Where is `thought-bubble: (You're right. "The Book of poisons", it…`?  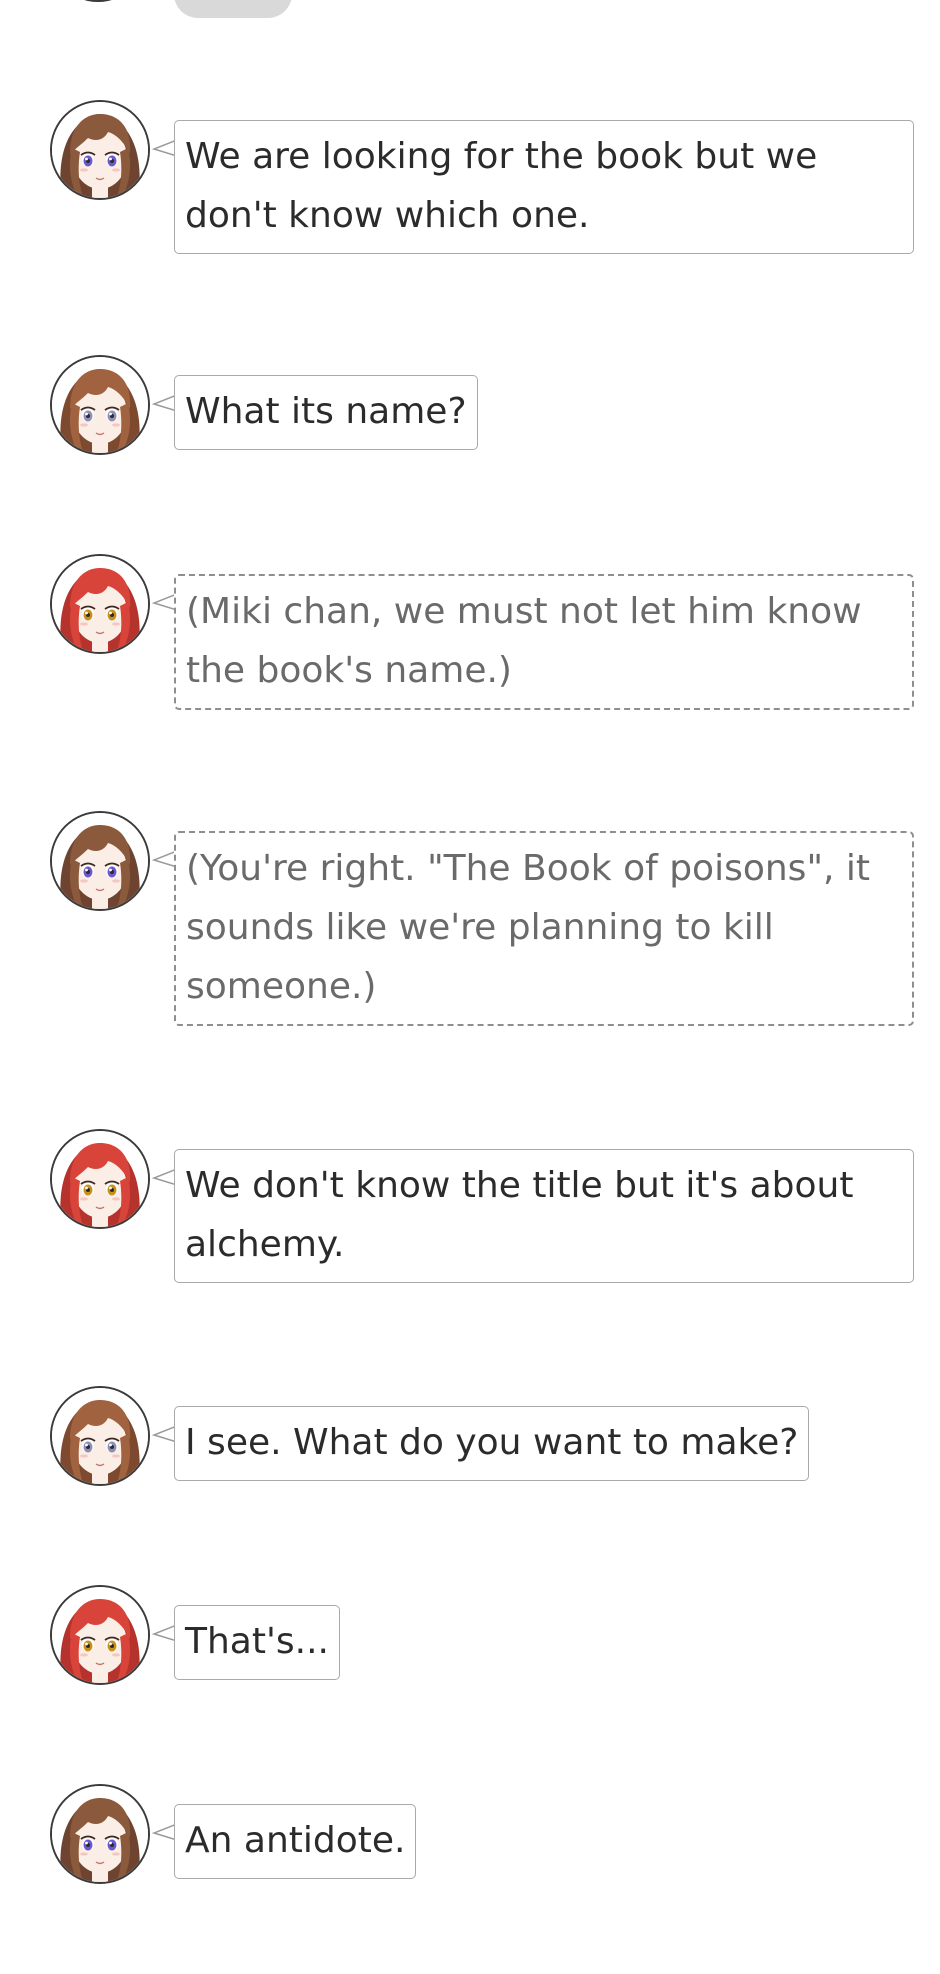
thought-bubble: (You're right. "The Book of poisons", it… is located at coordinates (544, 928).